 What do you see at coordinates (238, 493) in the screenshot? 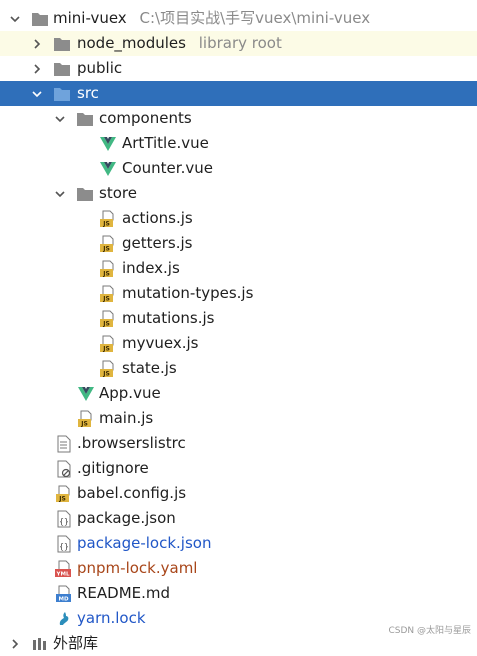
I see `tree-row-babel: JS babel.config.js` at bounding box center [238, 493].